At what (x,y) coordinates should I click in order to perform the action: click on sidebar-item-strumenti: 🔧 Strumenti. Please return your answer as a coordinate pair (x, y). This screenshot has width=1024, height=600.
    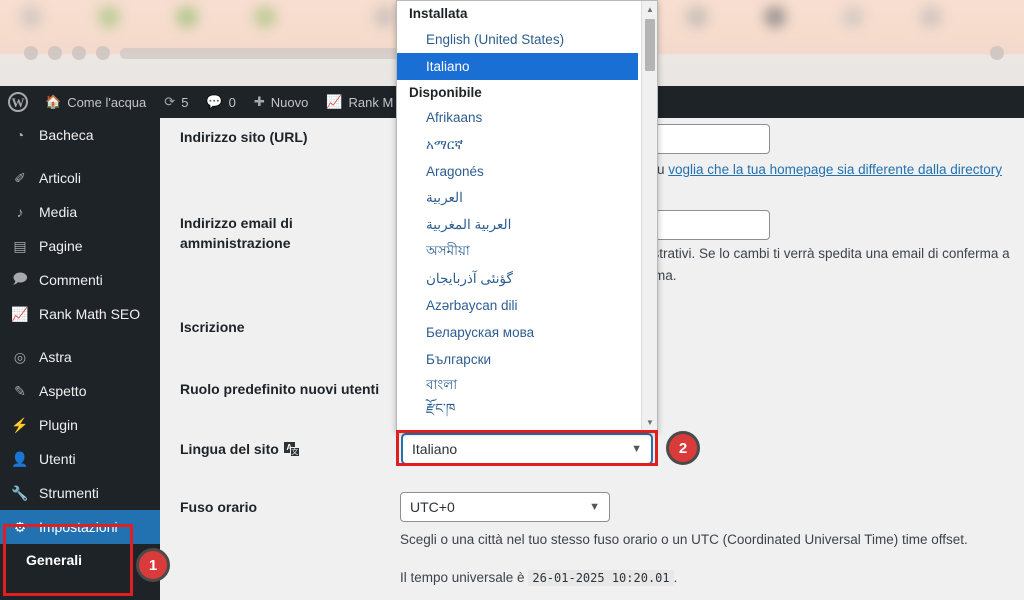
    Looking at the image, I should click on (80, 493).